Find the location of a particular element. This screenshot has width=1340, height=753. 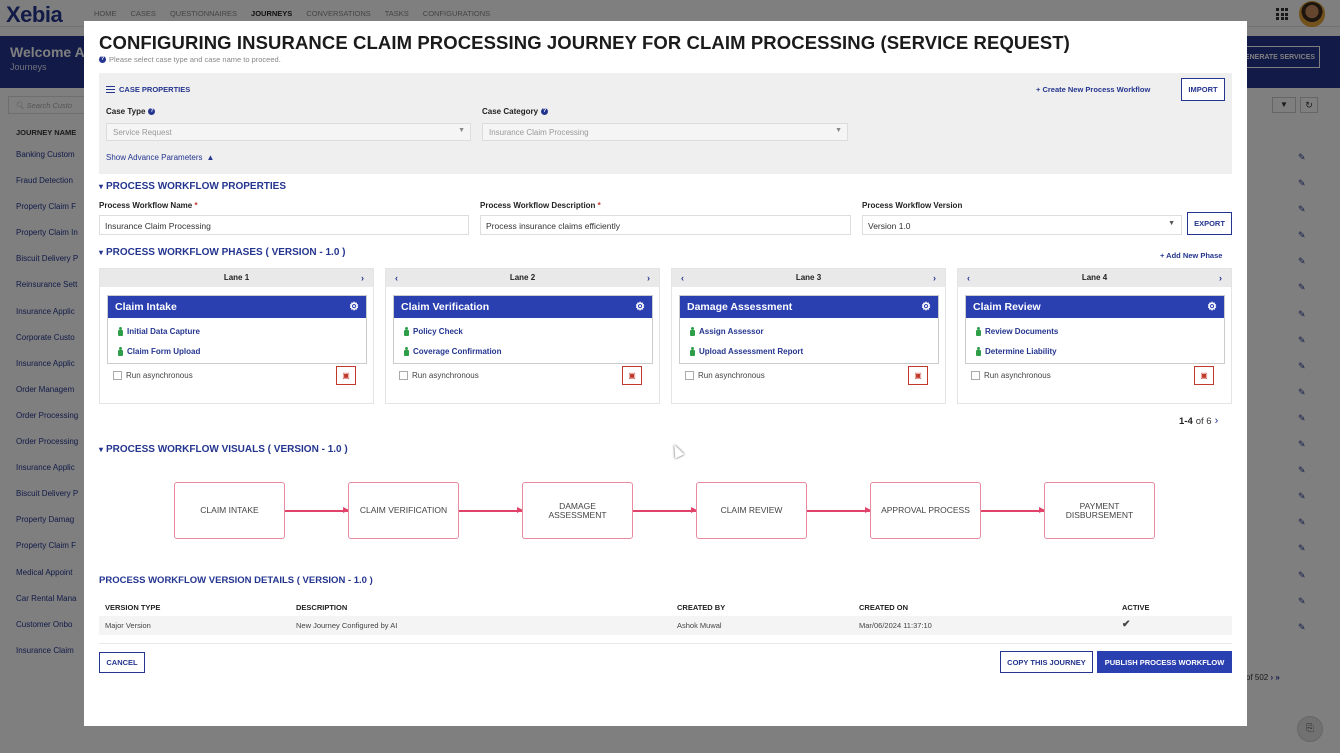

flow-step-box: CLAIM REVIEW is located at coordinates (751, 510).